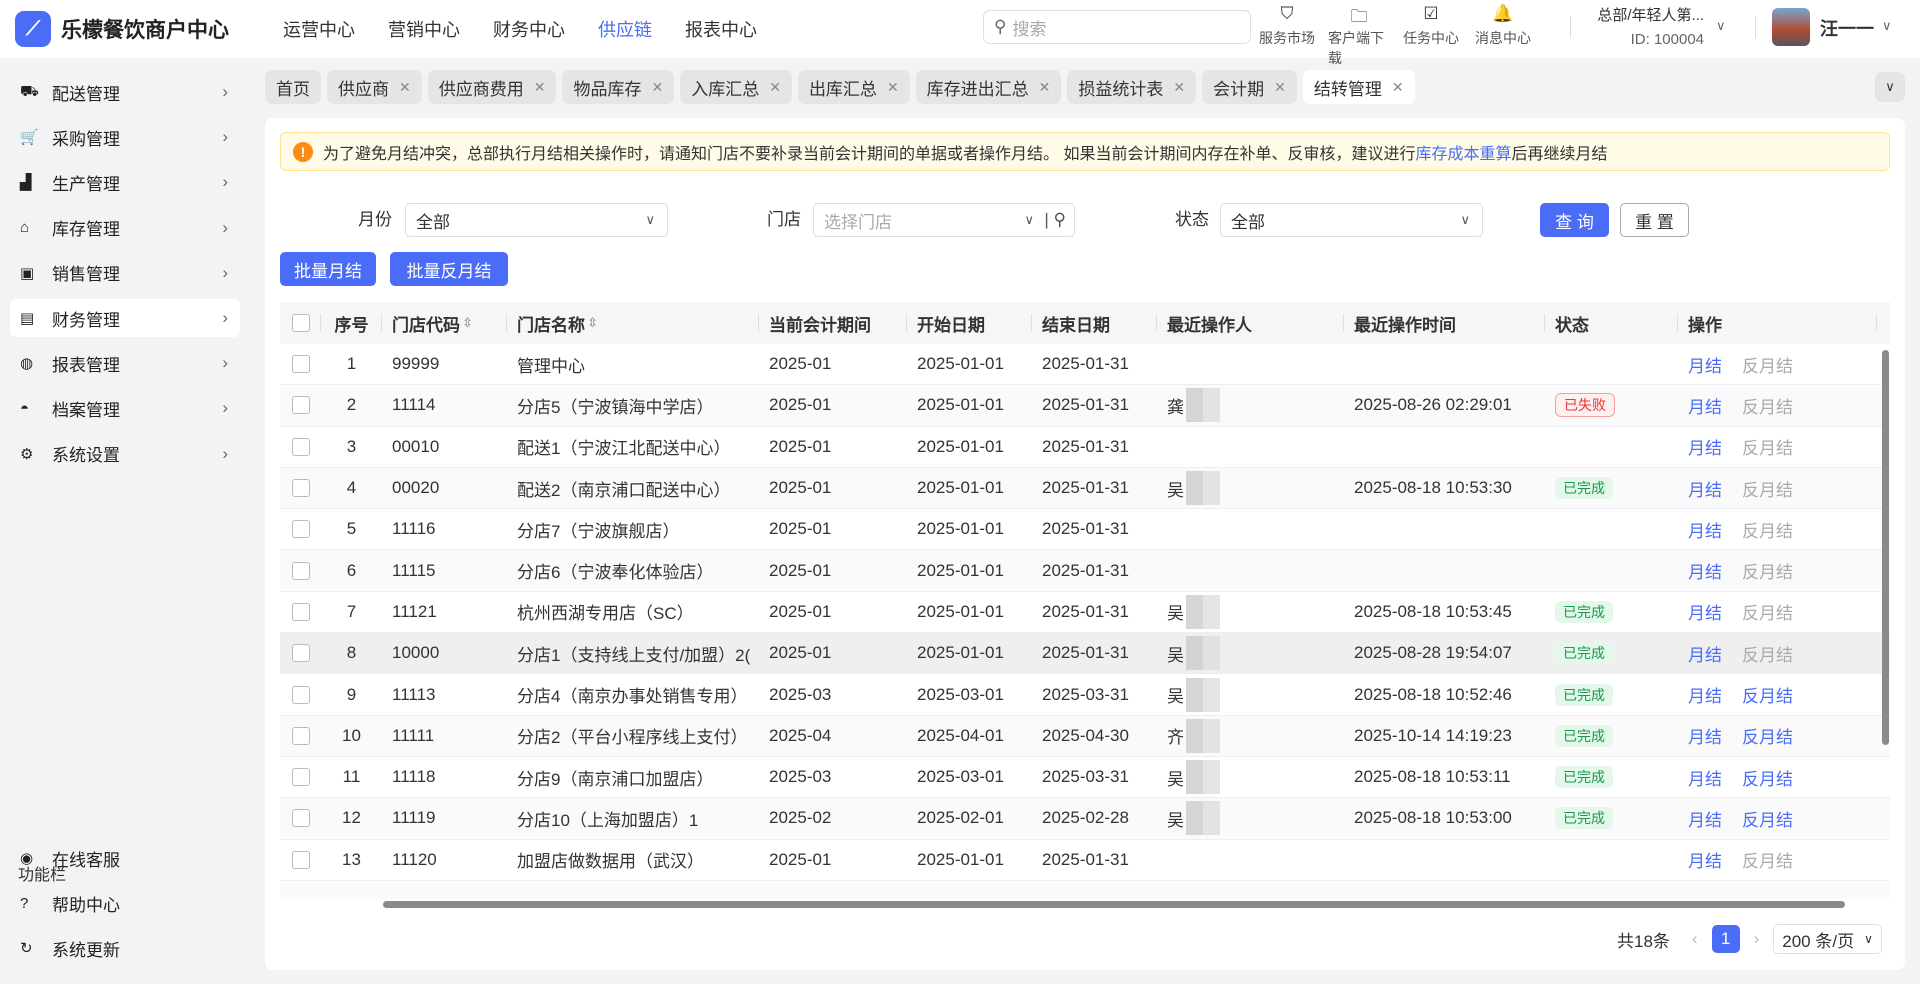 The width and height of the screenshot is (1920, 984). What do you see at coordinates (300, 323) in the screenshot?
I see `select-all-checkbox` at bounding box center [300, 323].